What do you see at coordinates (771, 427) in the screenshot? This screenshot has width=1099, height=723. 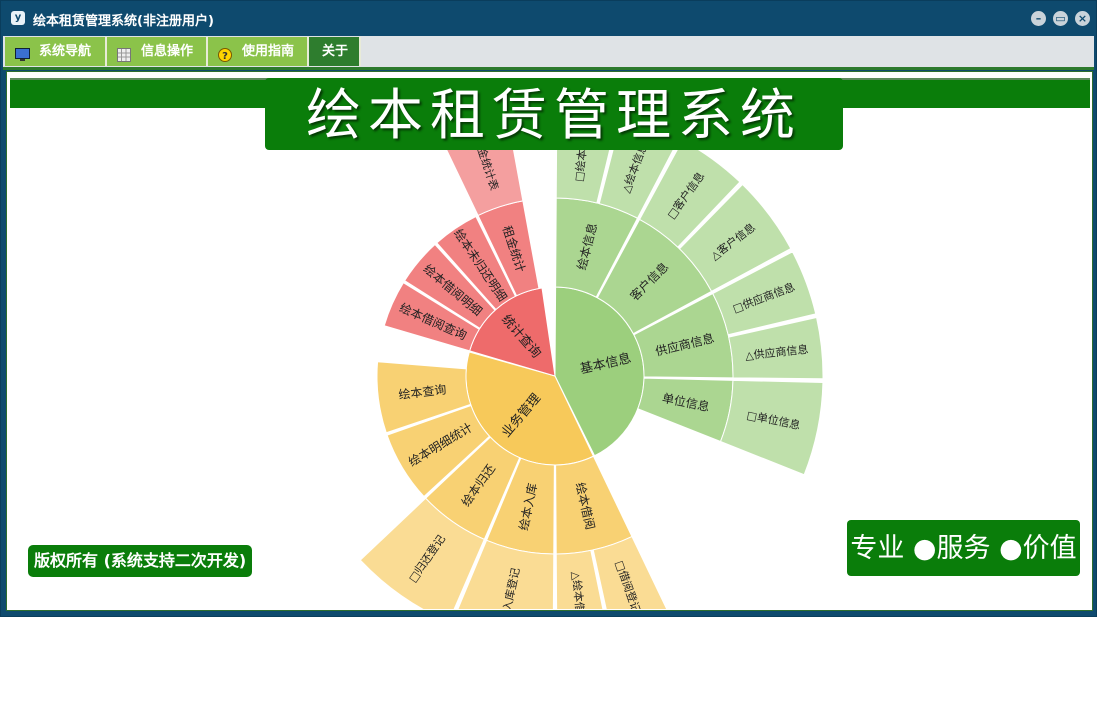 I see `sunburst-leaf-segment` at bounding box center [771, 427].